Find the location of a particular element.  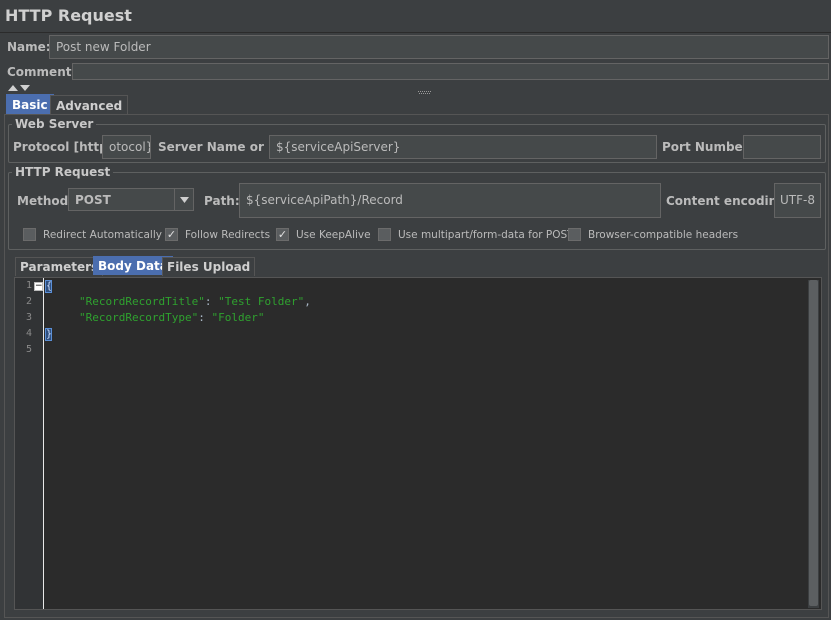

json-value: "Test Folder" is located at coordinates (261, 301).